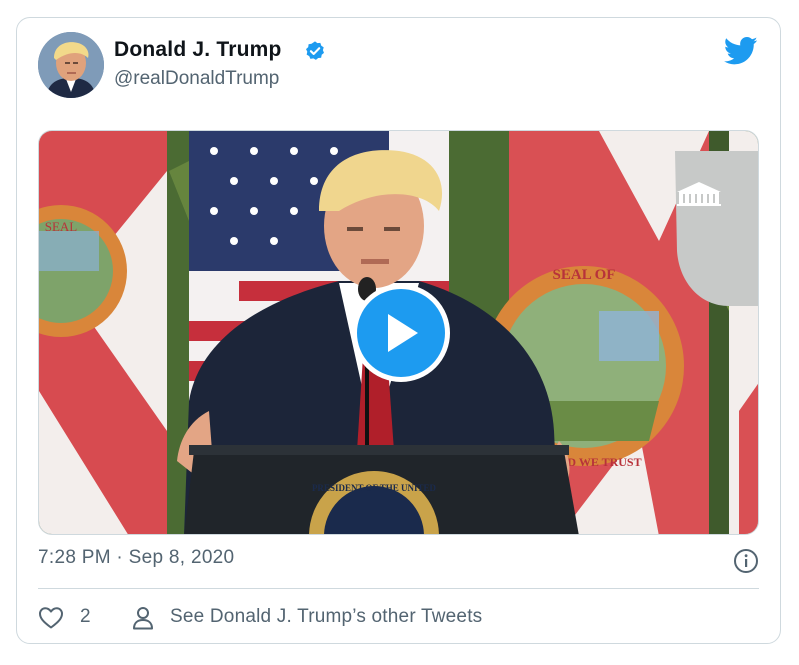 The width and height of the screenshot is (799, 665). What do you see at coordinates (584, 275) in the screenshot?
I see `seal-text-right-top: SEAL OF` at bounding box center [584, 275].